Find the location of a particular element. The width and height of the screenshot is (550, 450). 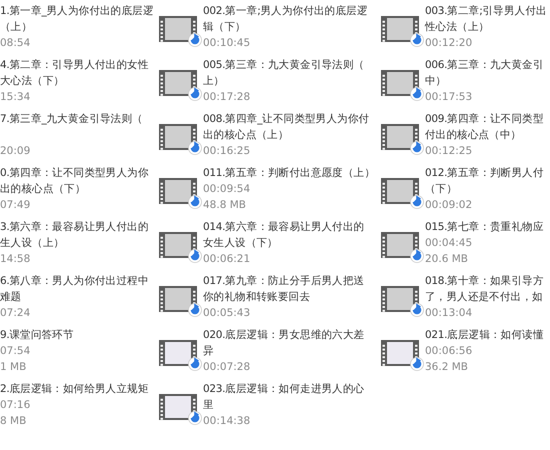

duration: 20:09 is located at coordinates (16, 151).